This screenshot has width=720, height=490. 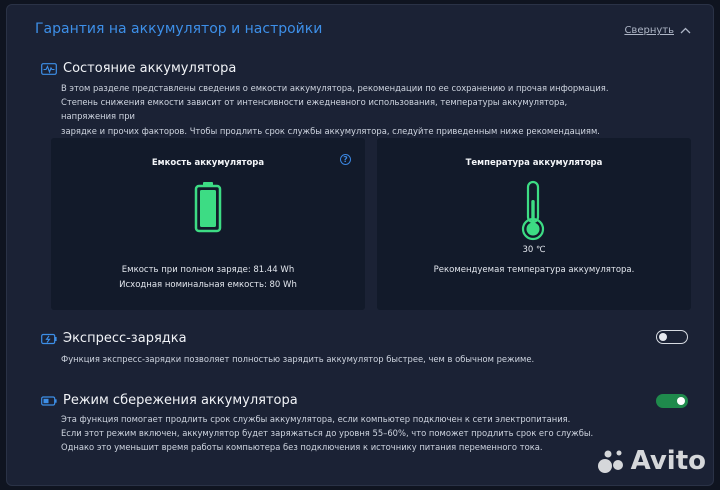 I want to click on battery-health-icon, so click(x=49, y=68).